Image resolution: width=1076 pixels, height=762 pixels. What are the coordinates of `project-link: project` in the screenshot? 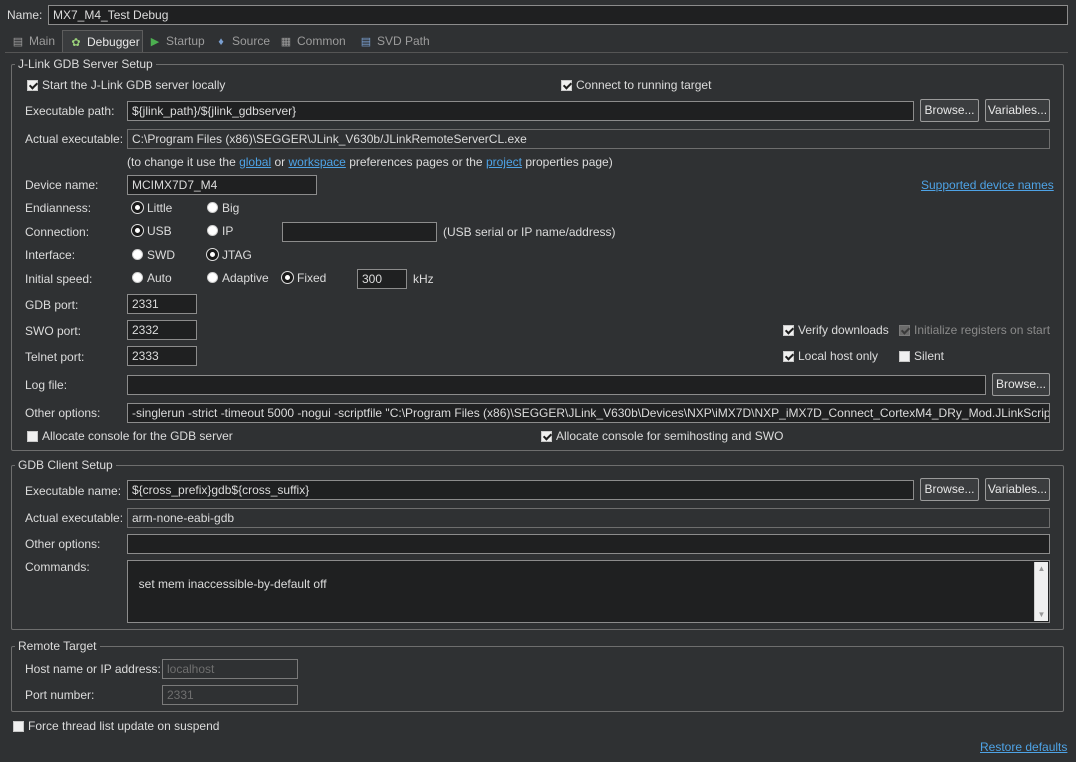 It's located at (504, 162).